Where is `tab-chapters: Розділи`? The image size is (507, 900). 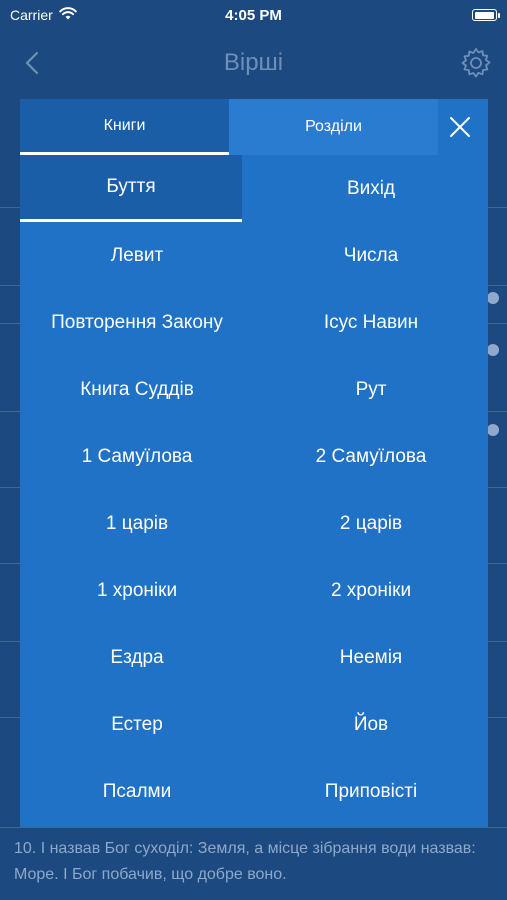 tab-chapters: Розділи is located at coordinates (333, 127).